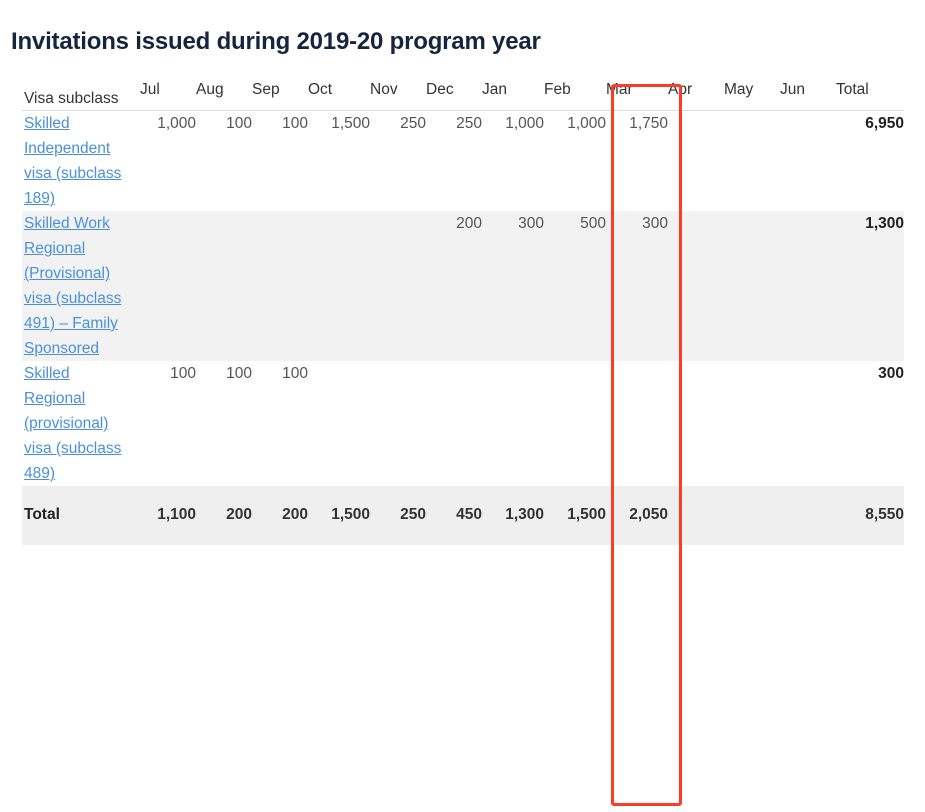  What do you see at coordinates (637, 423) in the screenshot?
I see `cell-mar` at bounding box center [637, 423].